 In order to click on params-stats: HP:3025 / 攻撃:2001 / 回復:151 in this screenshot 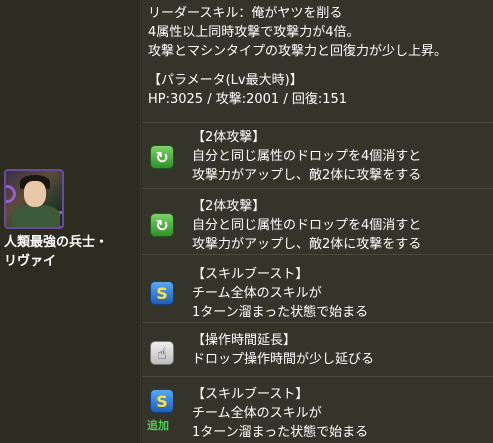, I will do `click(248, 99)`.